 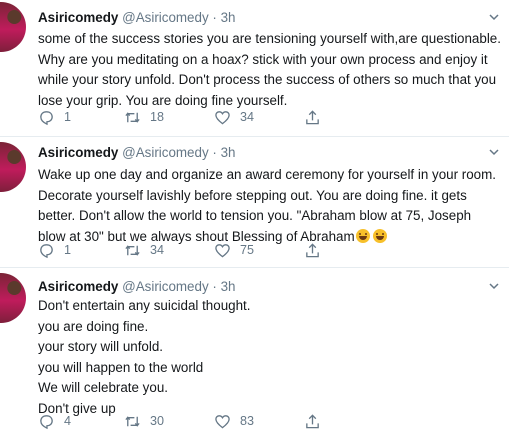 I want to click on tweet-text-line: We will celebrate you., so click(x=103, y=387).